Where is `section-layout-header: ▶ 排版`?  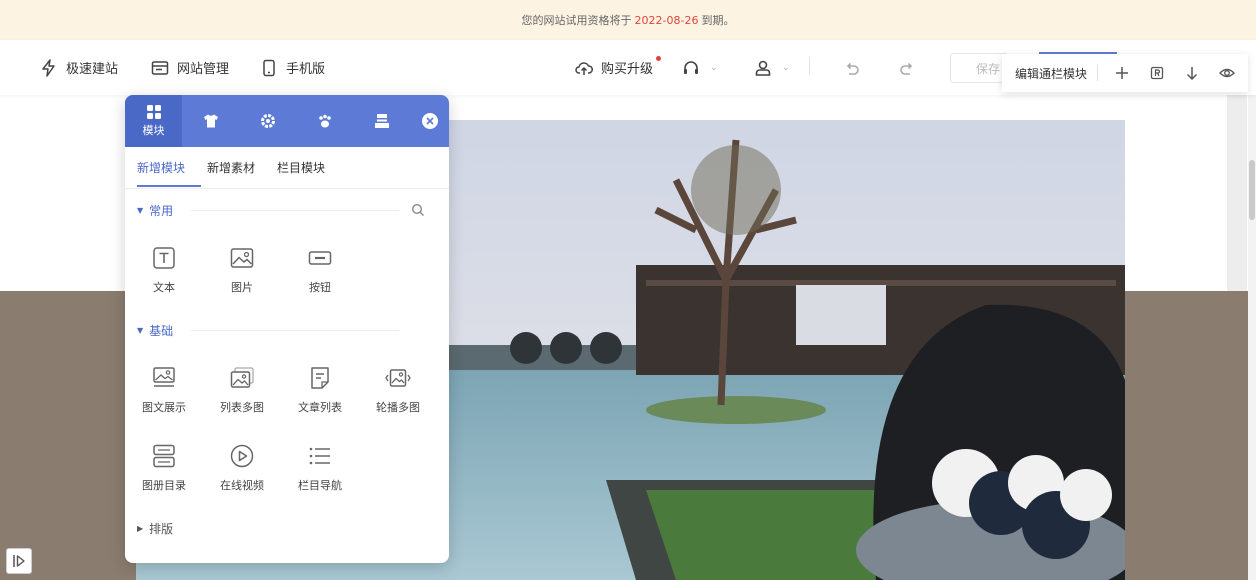
section-layout-header: ▶ 排版 is located at coordinates (287, 528).